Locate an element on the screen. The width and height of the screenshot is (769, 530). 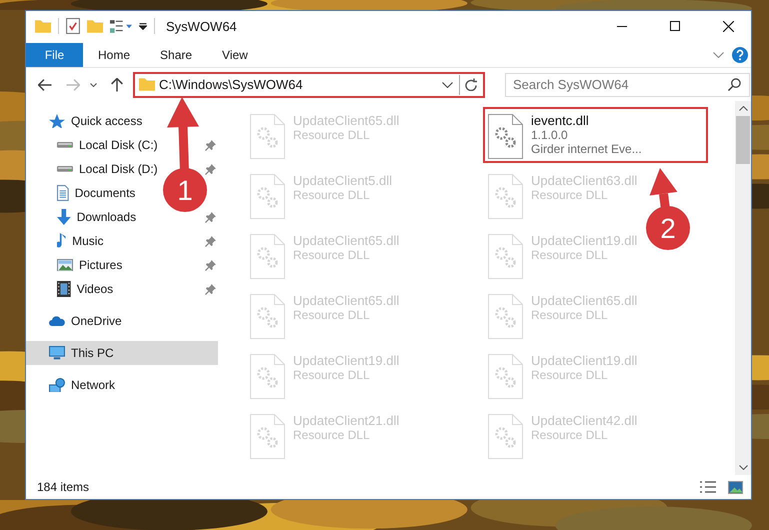
sidebar-item: This PC is located at coordinates (122, 353).